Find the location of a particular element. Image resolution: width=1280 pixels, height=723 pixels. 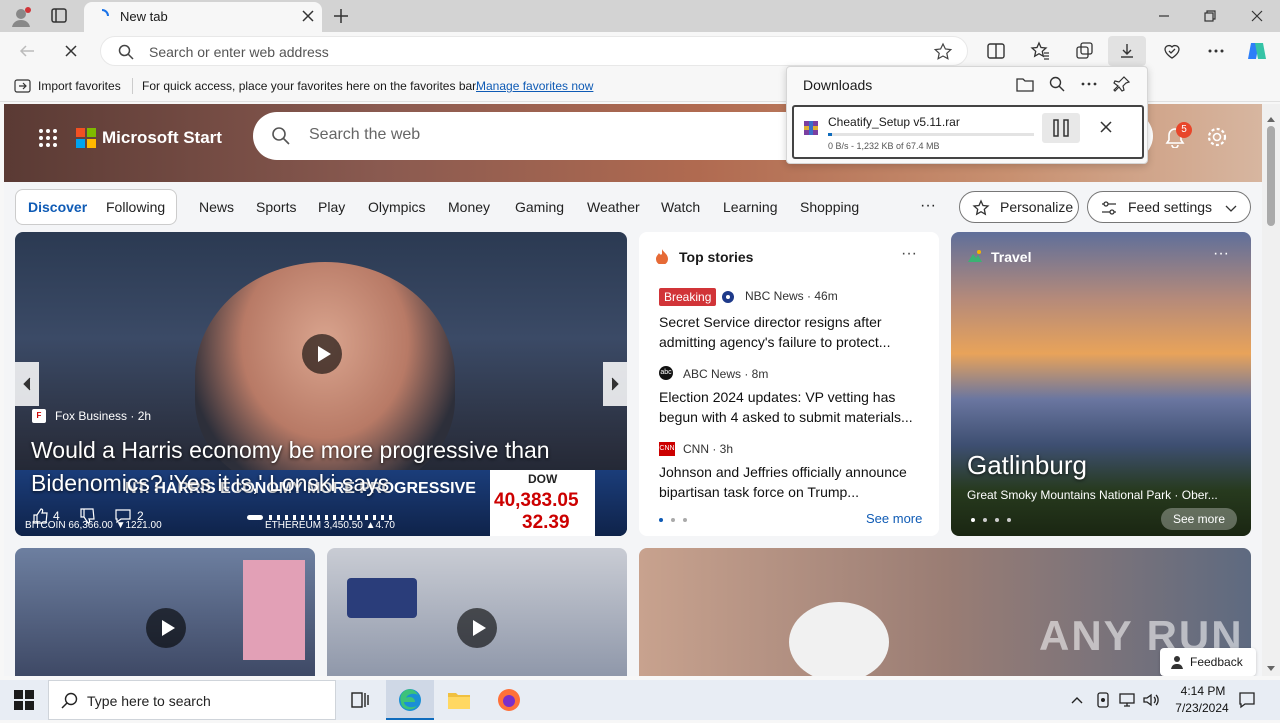

tab-discover: Discover is located at coordinates (57, 207).